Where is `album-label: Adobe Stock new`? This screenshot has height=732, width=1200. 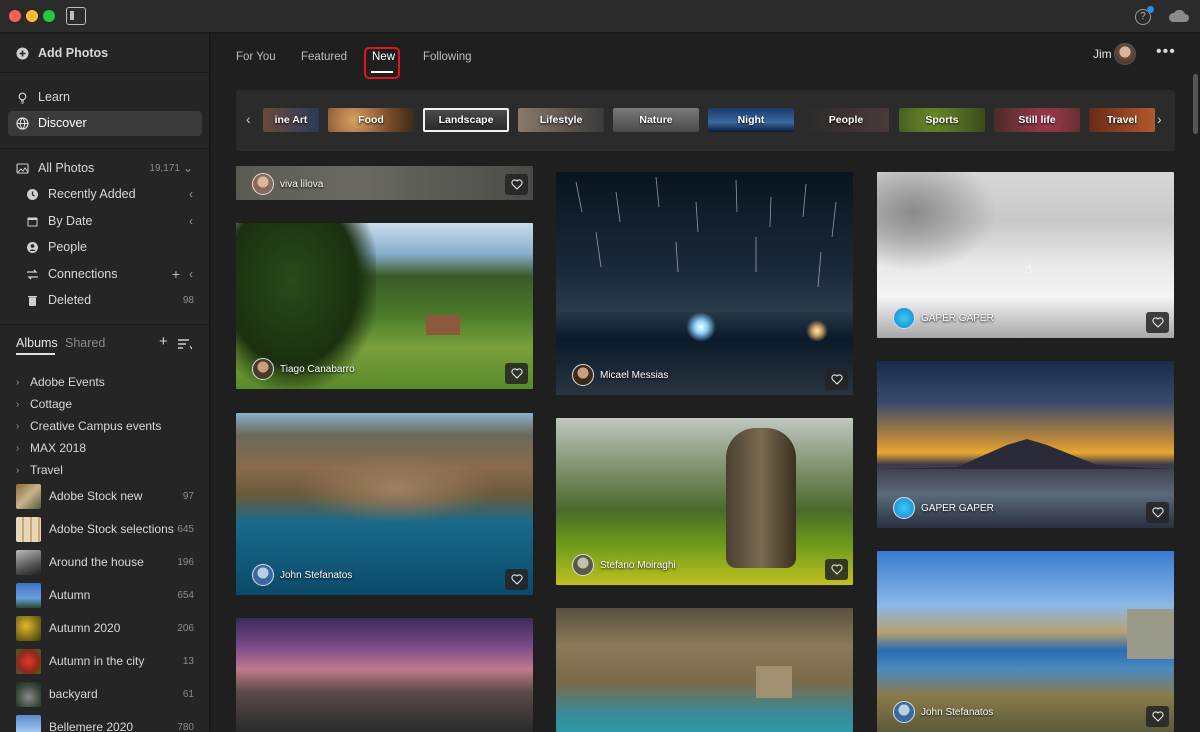 album-label: Adobe Stock new is located at coordinates (96, 496).